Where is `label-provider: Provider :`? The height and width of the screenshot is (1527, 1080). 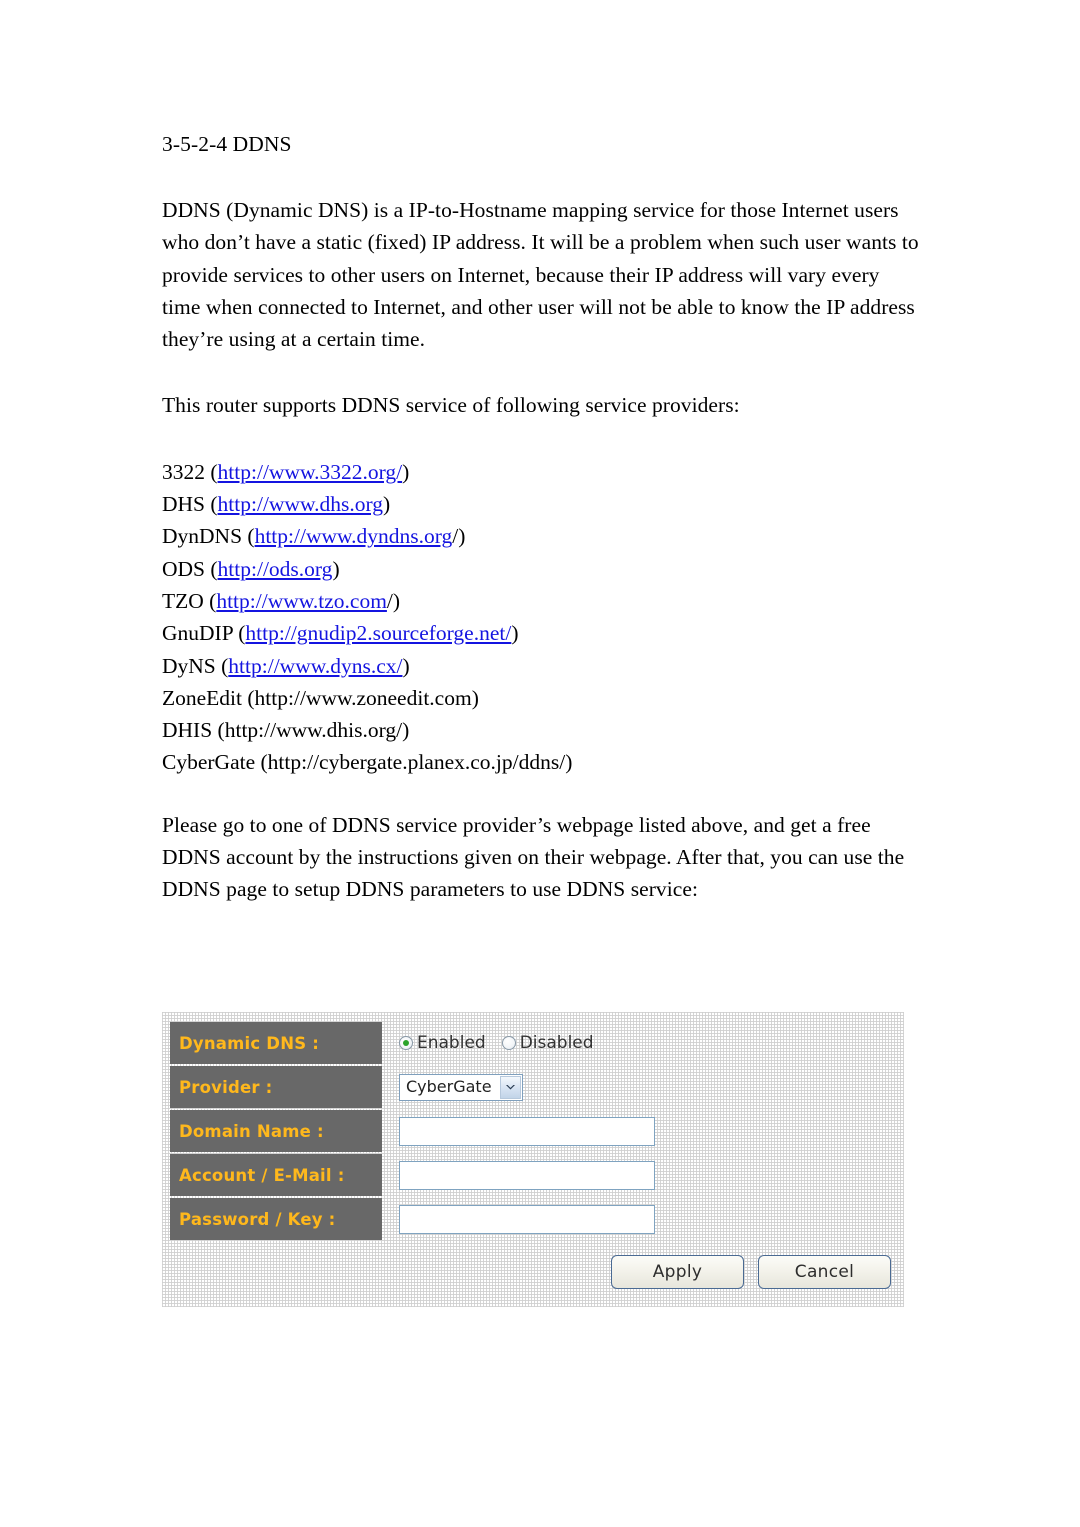
label-provider: Provider : is located at coordinates (276, 1087).